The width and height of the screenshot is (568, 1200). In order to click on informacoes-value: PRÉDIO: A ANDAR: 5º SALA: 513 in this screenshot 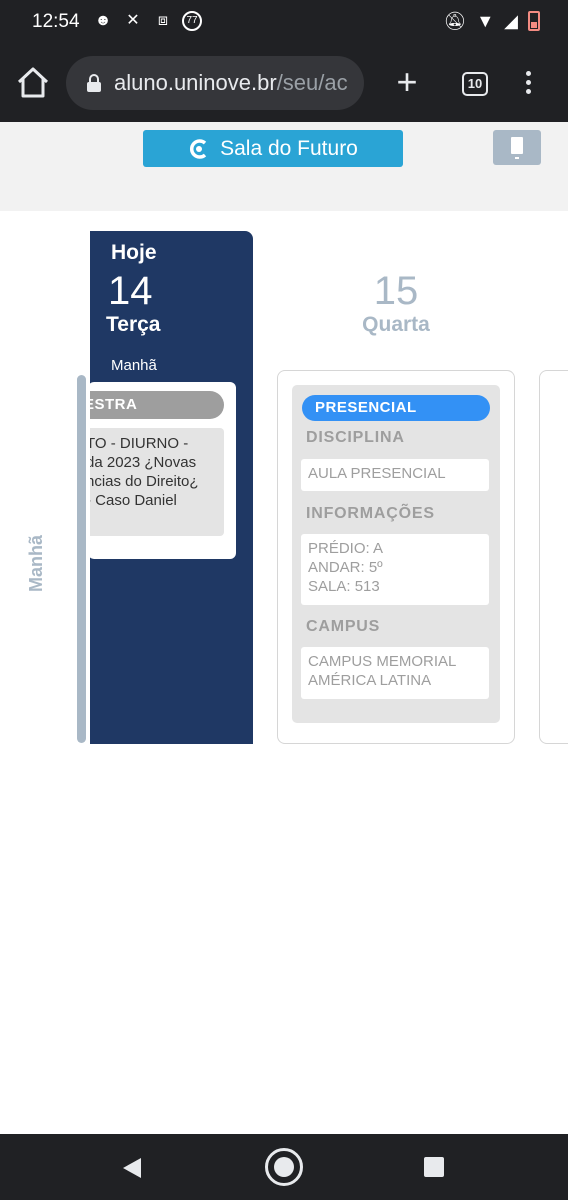, I will do `click(395, 569)`.